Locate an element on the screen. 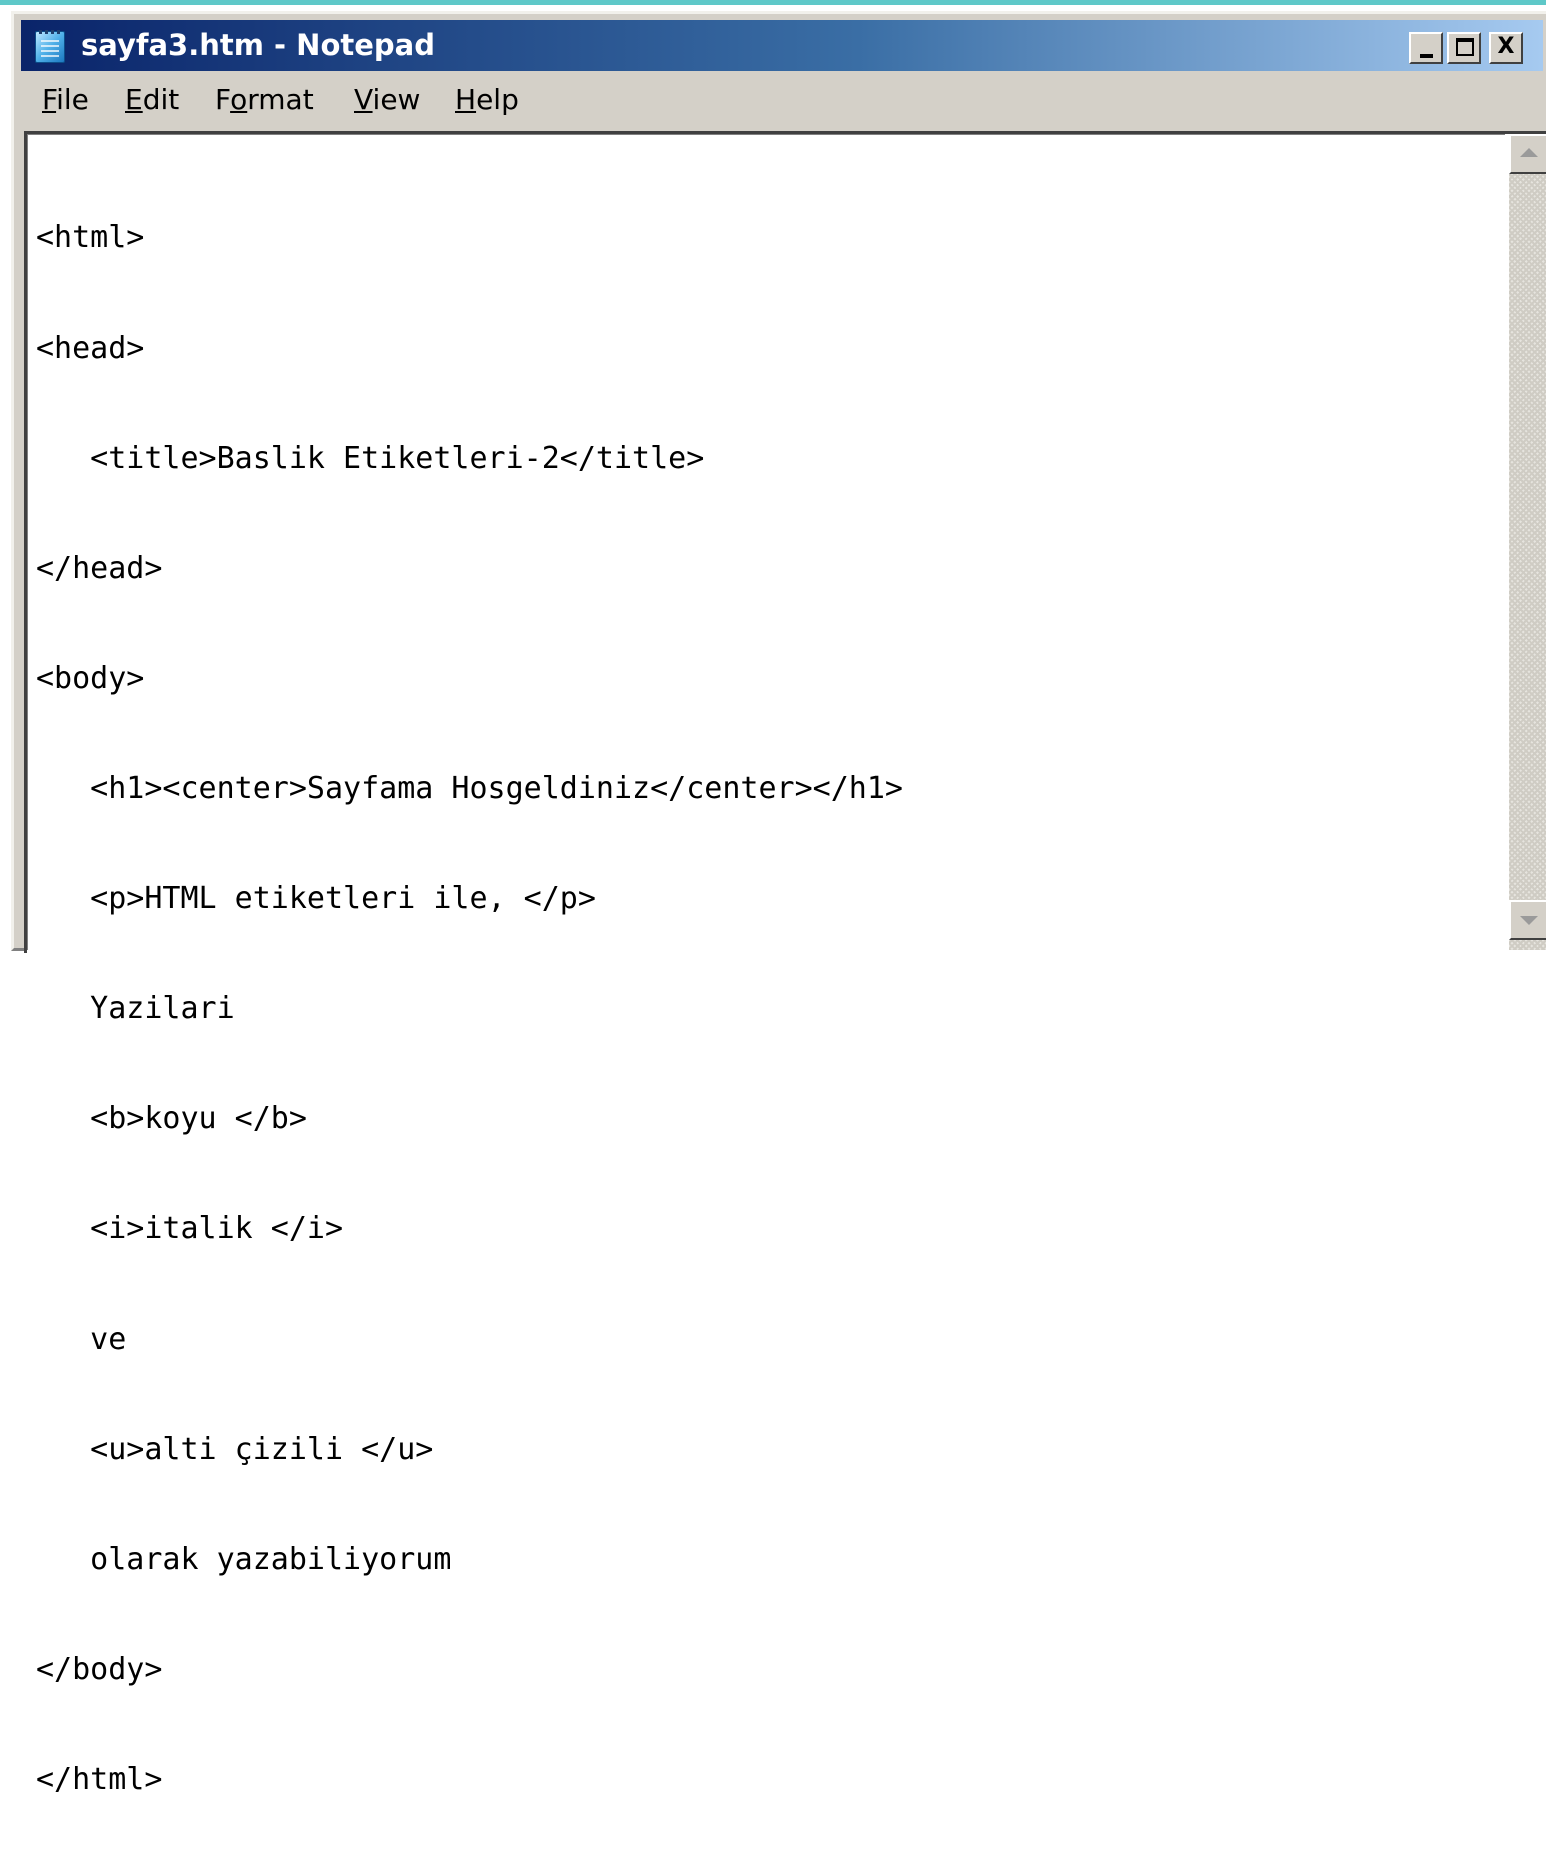 The width and height of the screenshot is (1546, 1872). menu-view: View is located at coordinates (387, 100).